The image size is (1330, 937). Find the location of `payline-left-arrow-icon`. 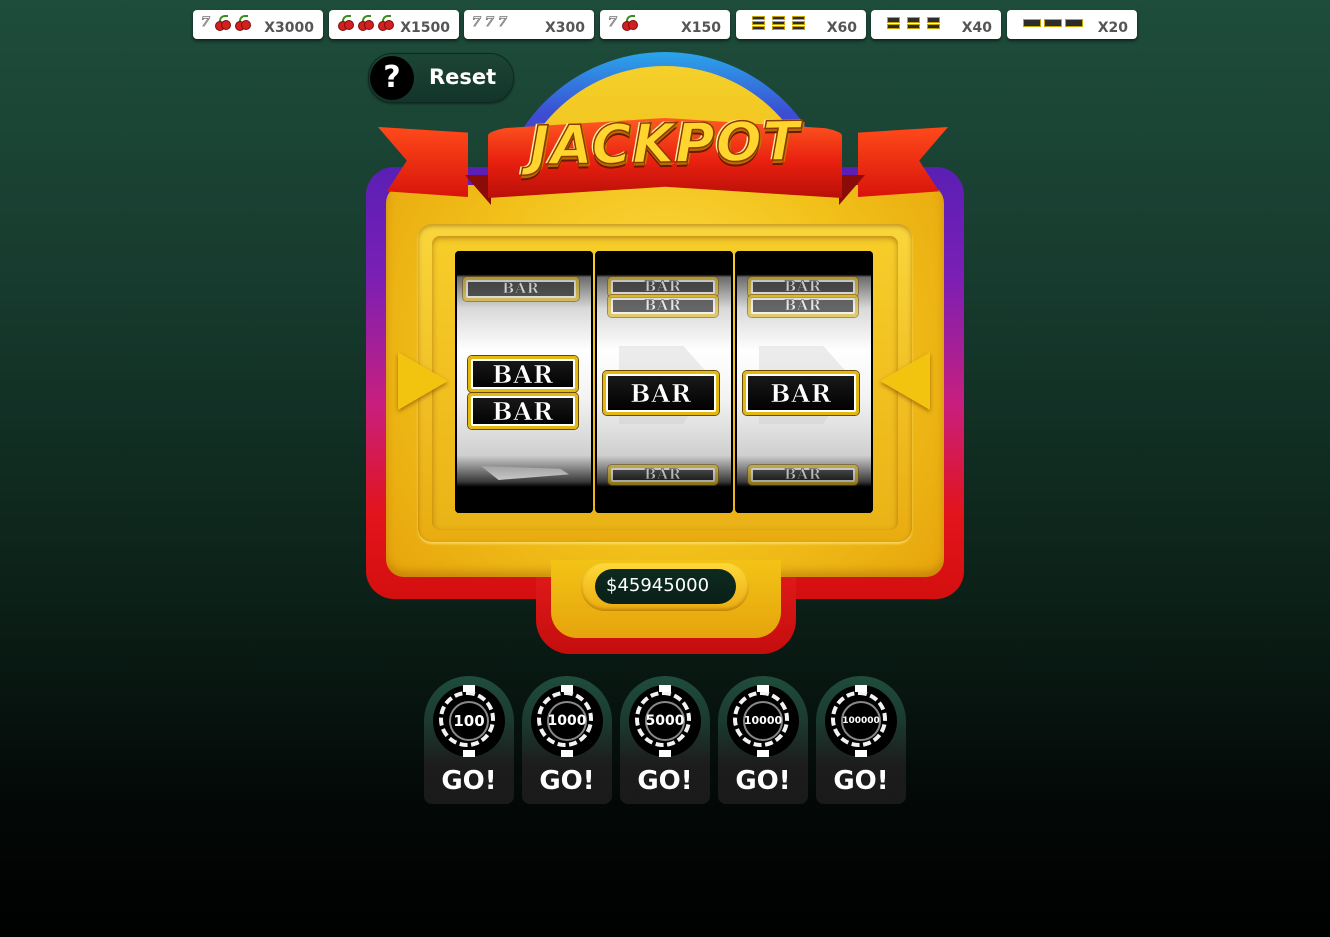

payline-left-arrow-icon is located at coordinates (423, 381).